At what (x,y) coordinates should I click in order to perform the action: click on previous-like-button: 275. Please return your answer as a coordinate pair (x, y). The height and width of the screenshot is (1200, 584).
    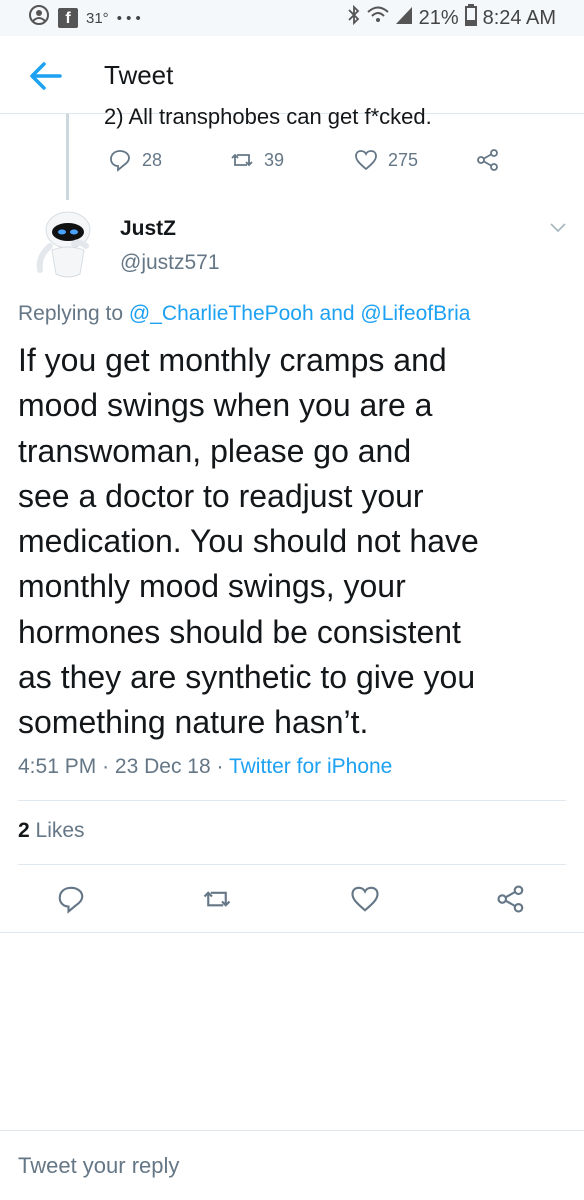
    Looking at the image, I should click on (386, 160).